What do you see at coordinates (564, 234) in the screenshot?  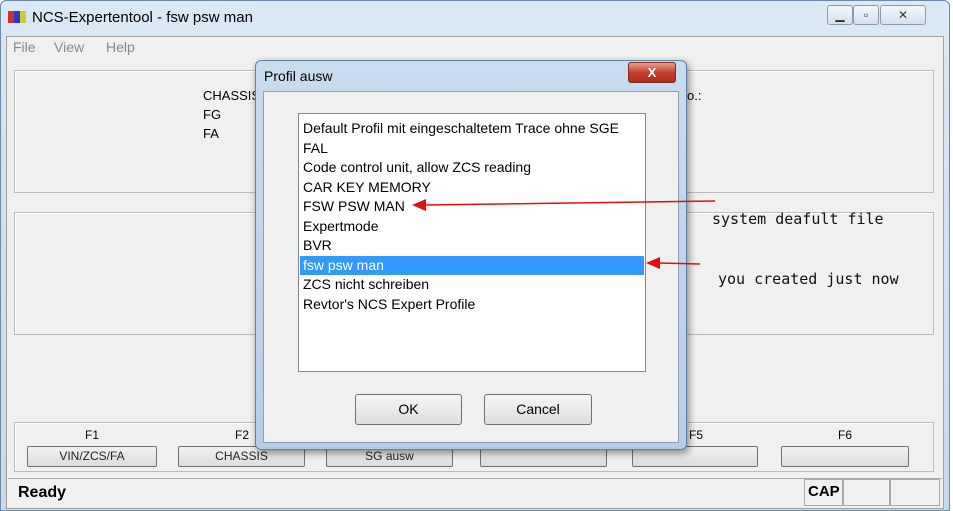 I see `annotation-arrows` at bounding box center [564, 234].